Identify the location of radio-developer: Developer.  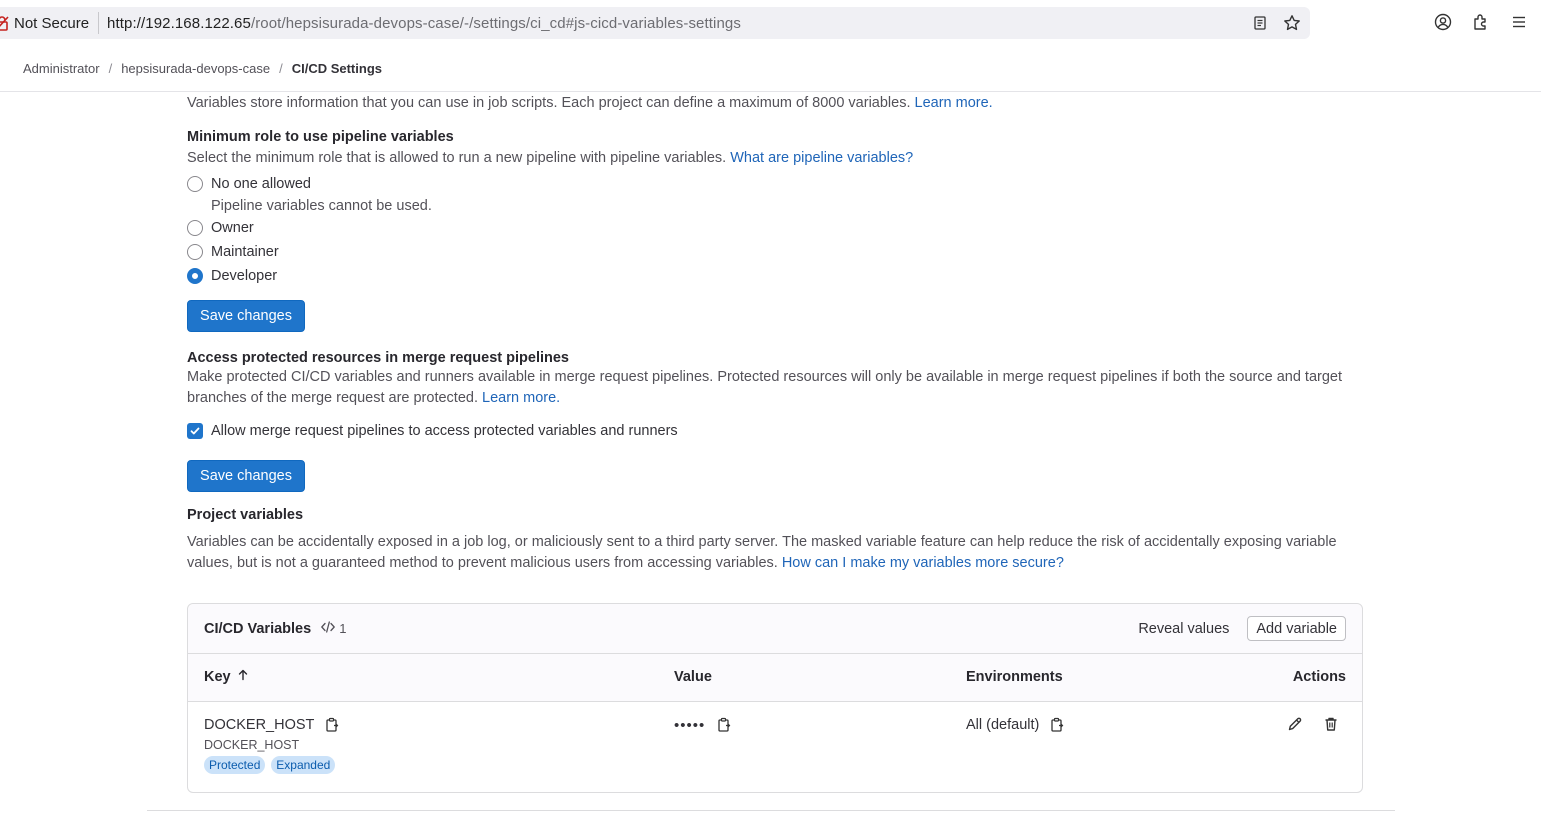
(775, 276).